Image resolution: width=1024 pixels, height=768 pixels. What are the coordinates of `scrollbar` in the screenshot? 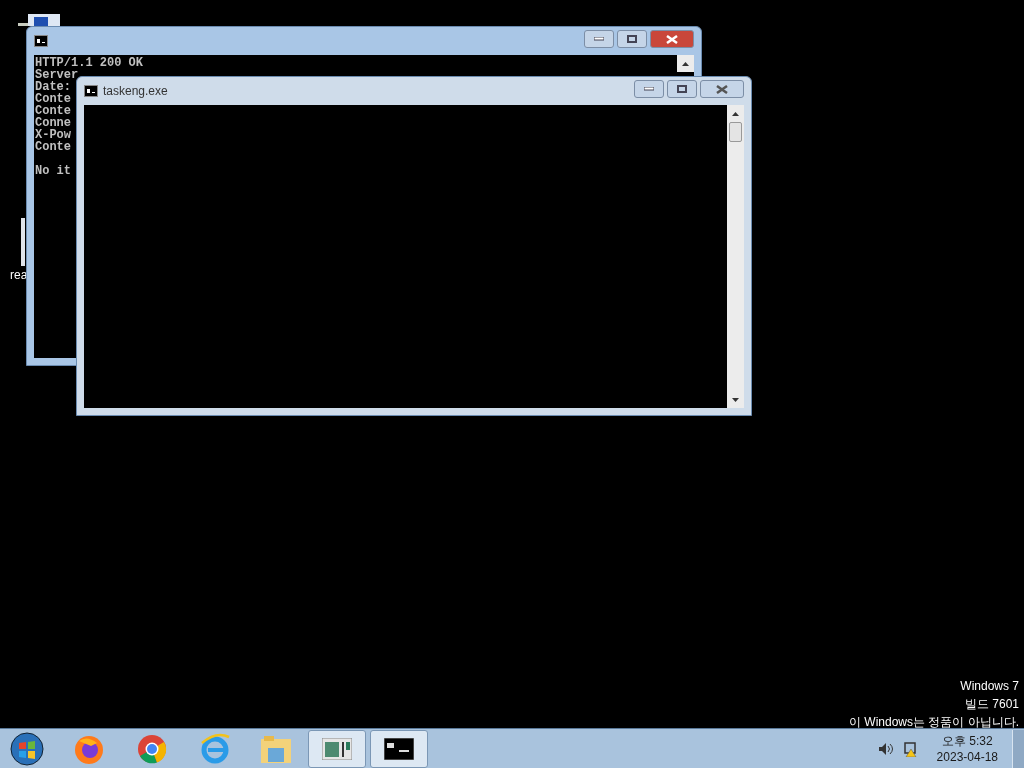 It's located at (735, 256).